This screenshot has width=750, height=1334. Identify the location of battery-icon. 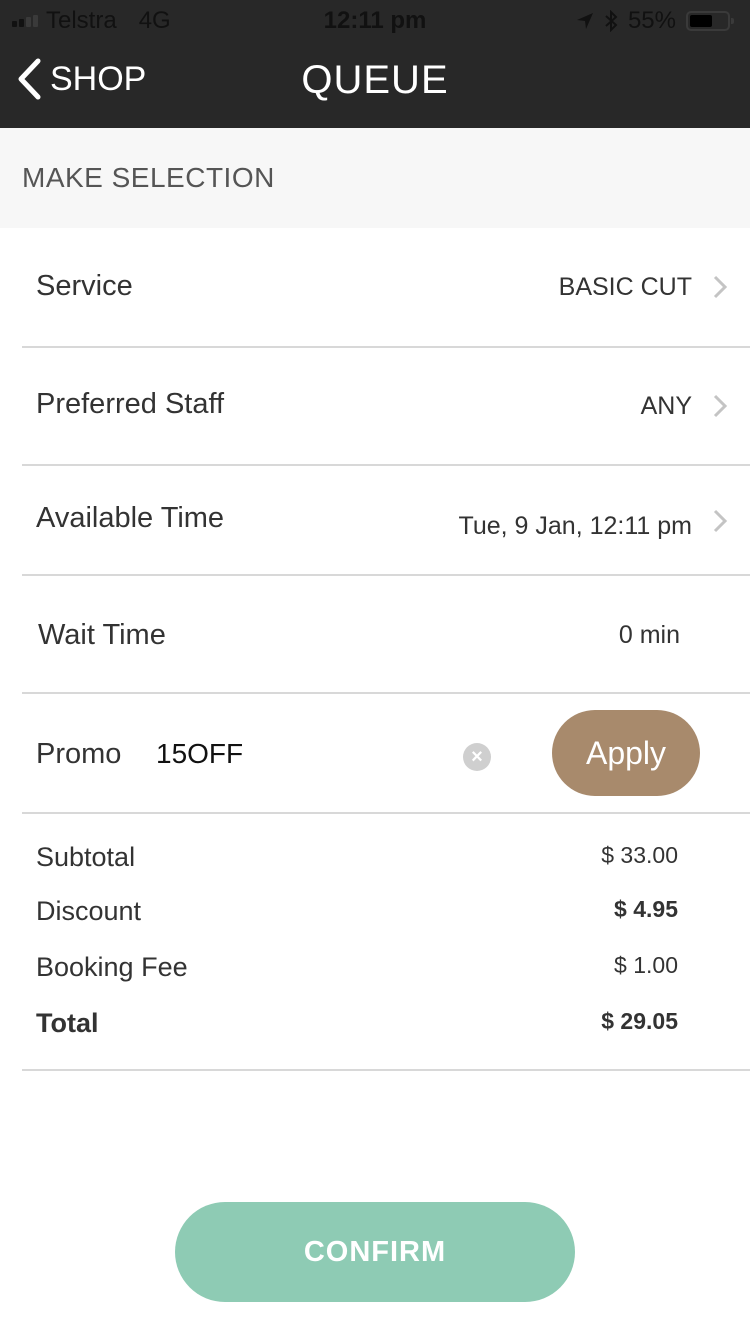
(710, 21).